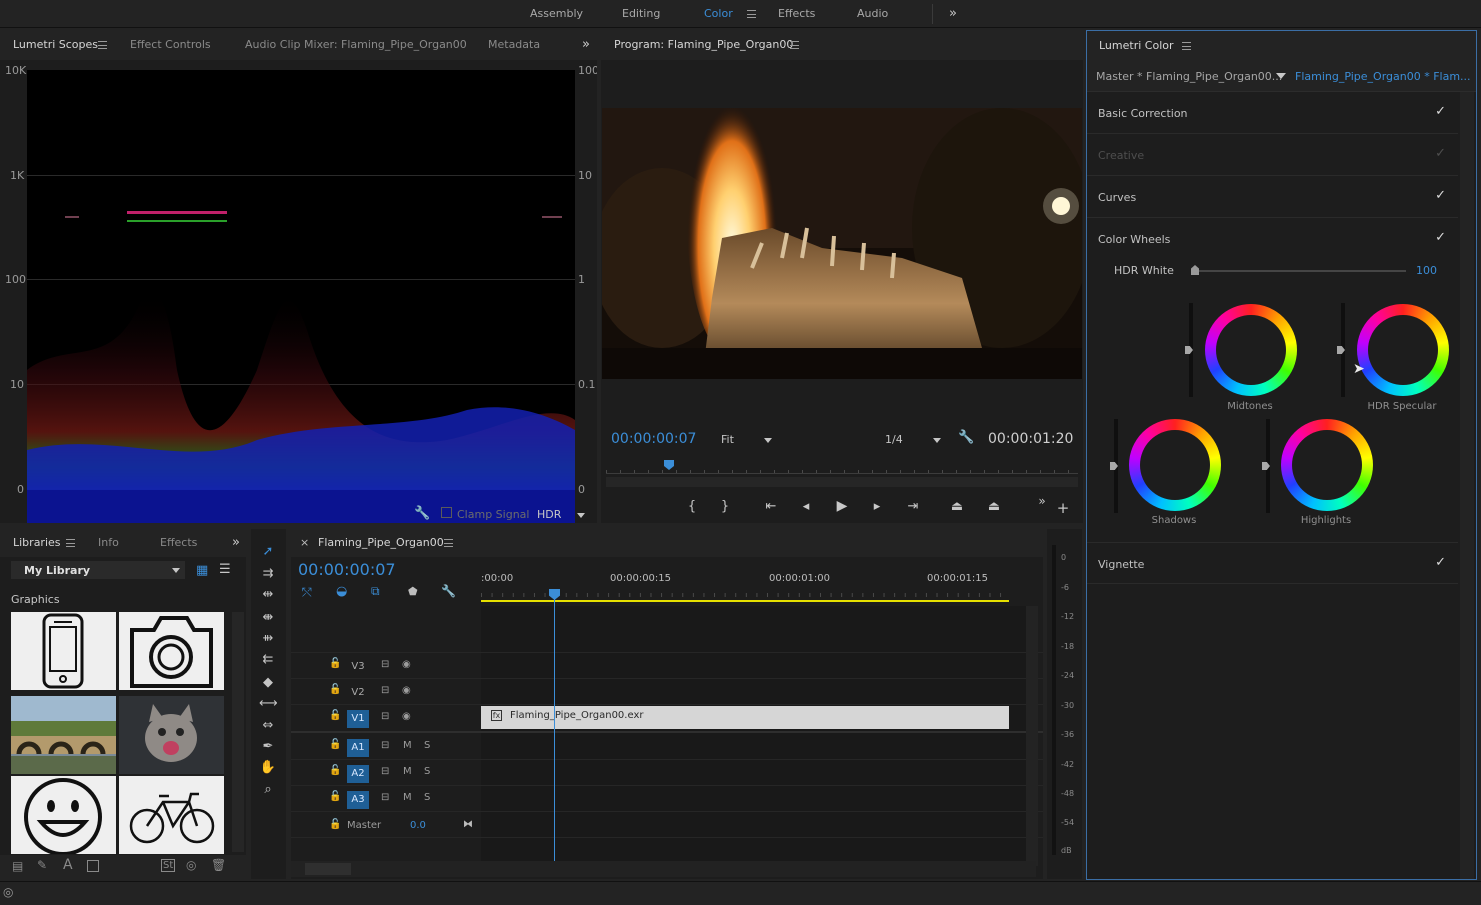 This screenshot has width=1481, height=905. What do you see at coordinates (218, 865) in the screenshot?
I see `trash-icon: 🗑` at bounding box center [218, 865].